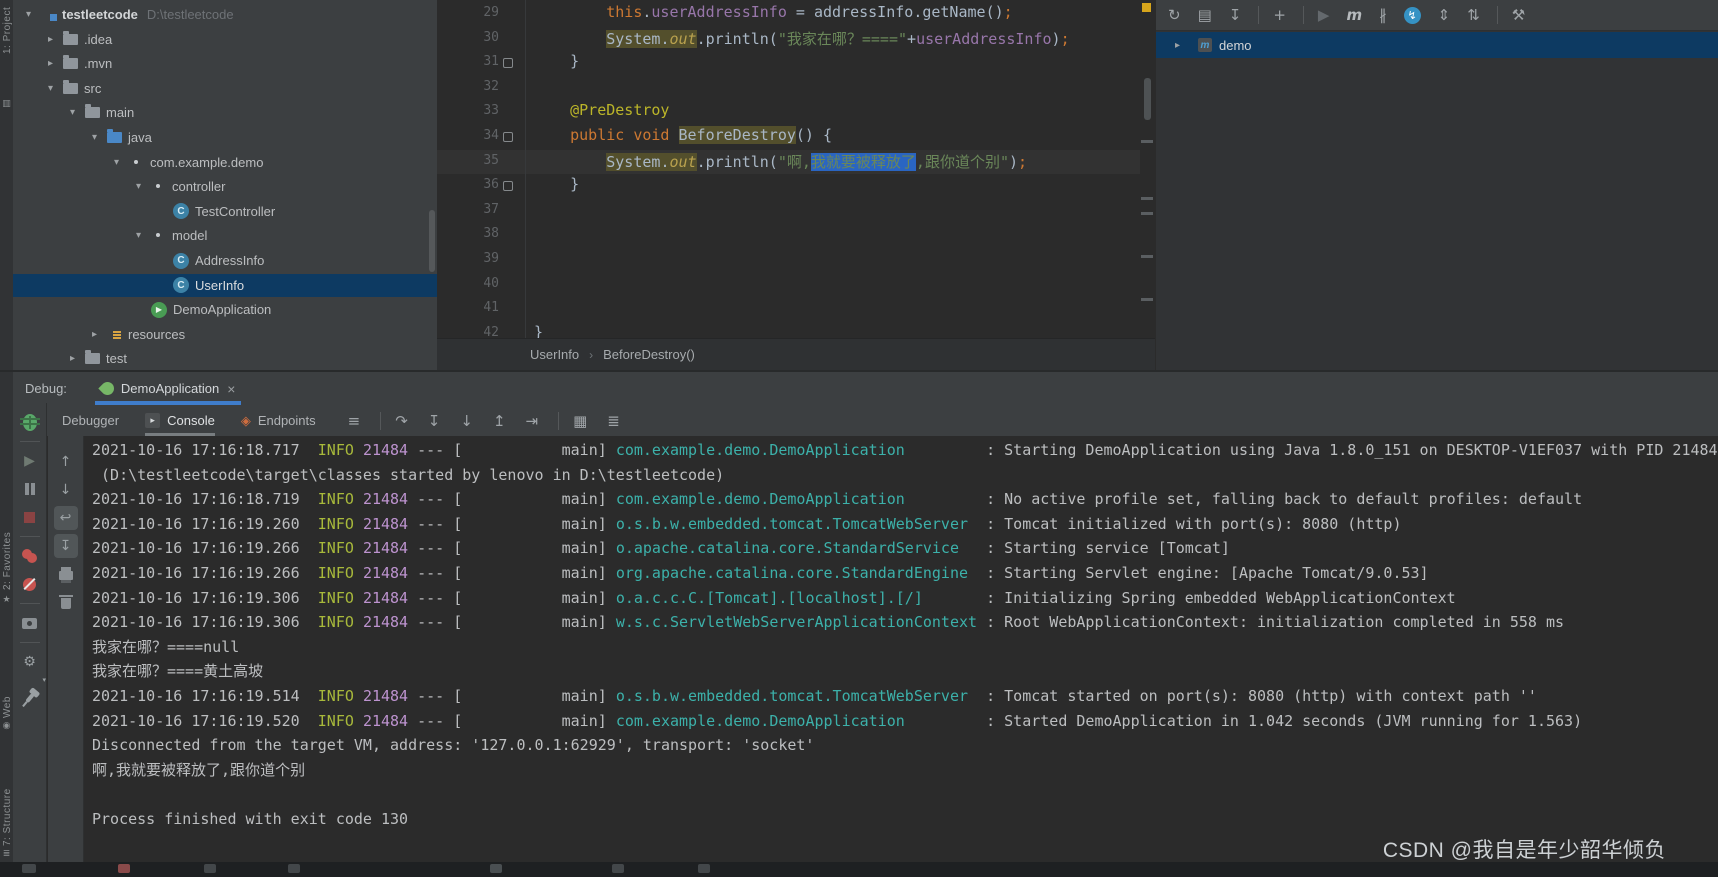  I want to click on scroll-to-end-icon: ↧, so click(65, 546).